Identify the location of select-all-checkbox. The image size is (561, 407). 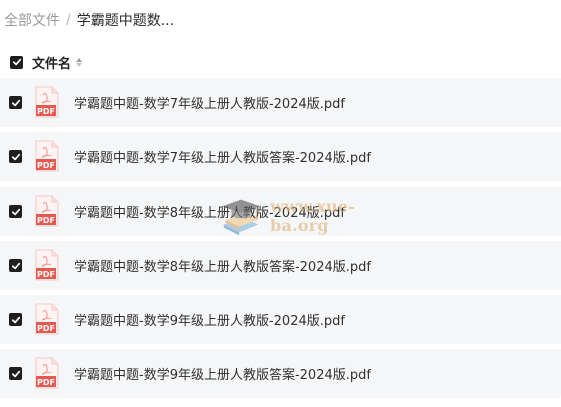
(16, 62).